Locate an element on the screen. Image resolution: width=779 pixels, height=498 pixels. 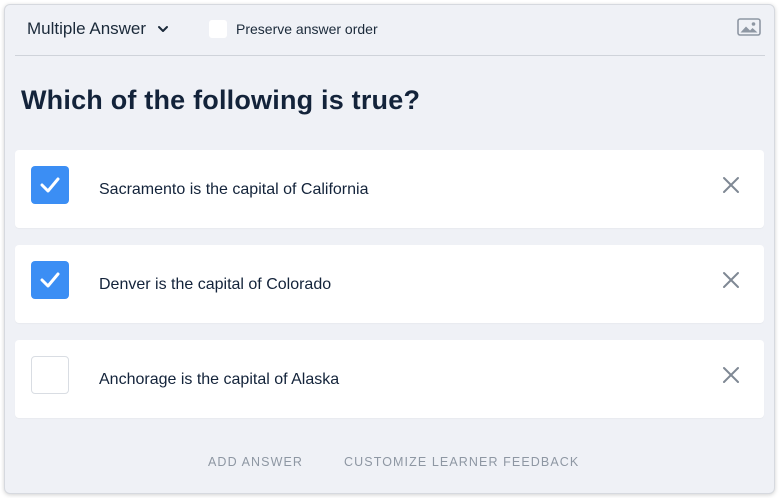
question-type-dropdown: Multiple Answer is located at coordinates (98, 29).